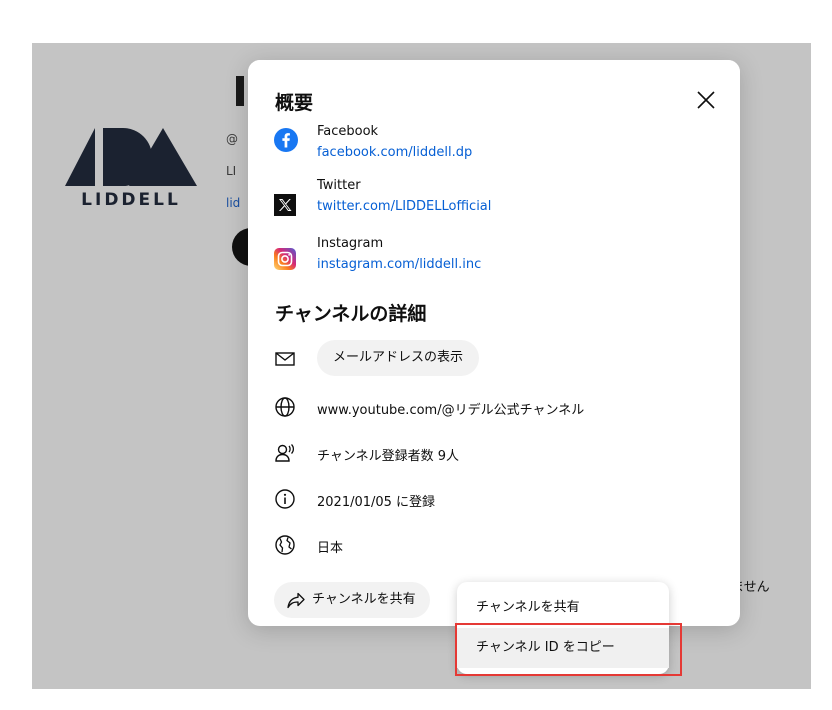 The width and height of the screenshot is (832, 710). Describe the element at coordinates (348, 131) in the screenshot. I see `link-name: Facebook` at that location.